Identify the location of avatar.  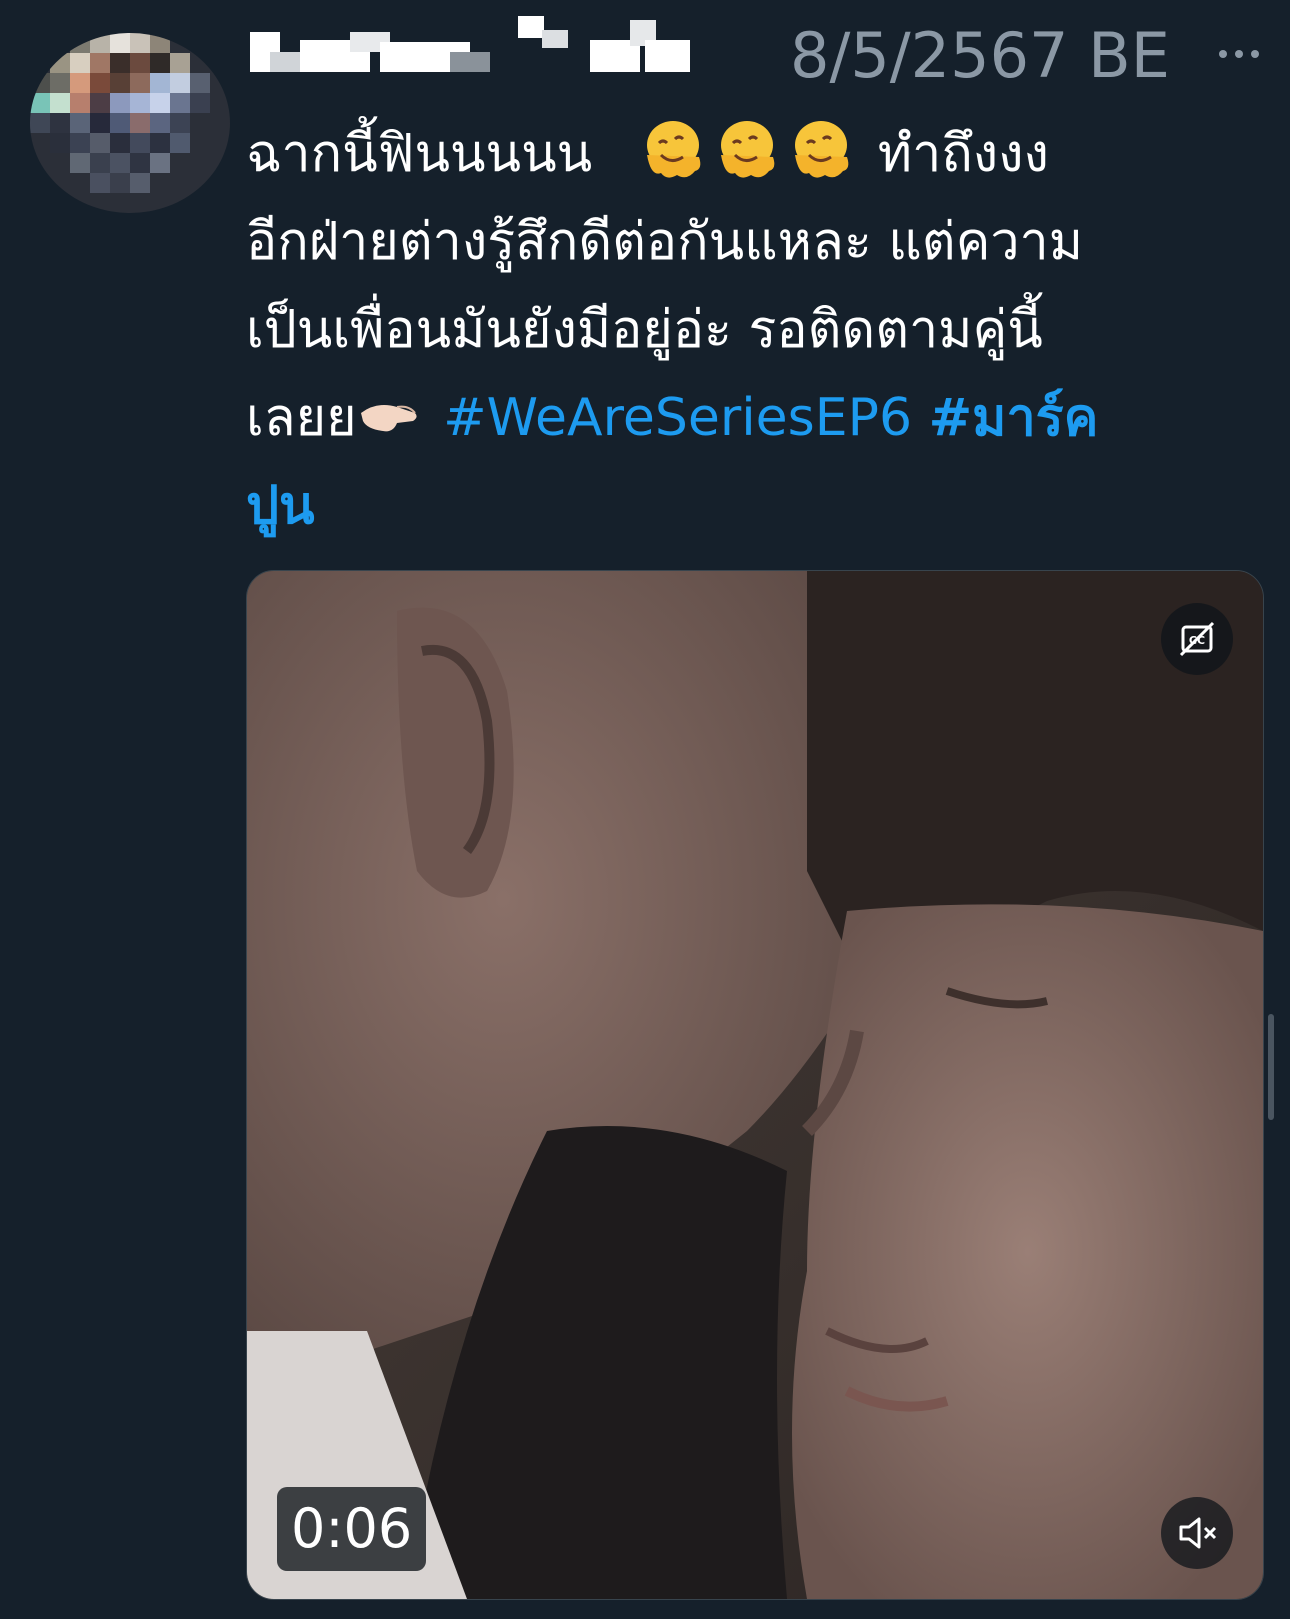
(130, 123).